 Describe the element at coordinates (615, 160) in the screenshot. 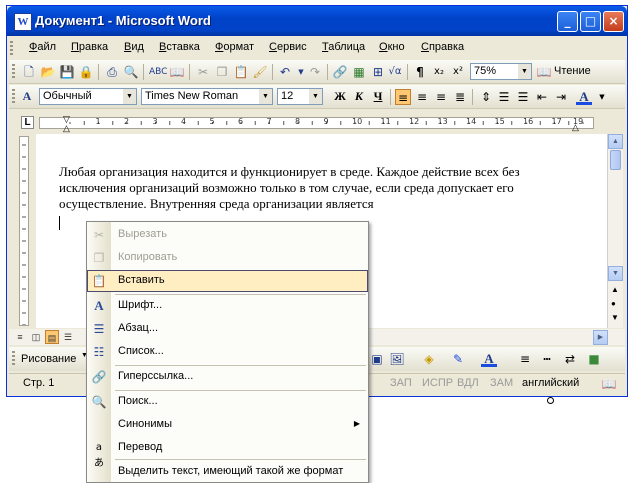

I see `scroll-thumb` at that location.